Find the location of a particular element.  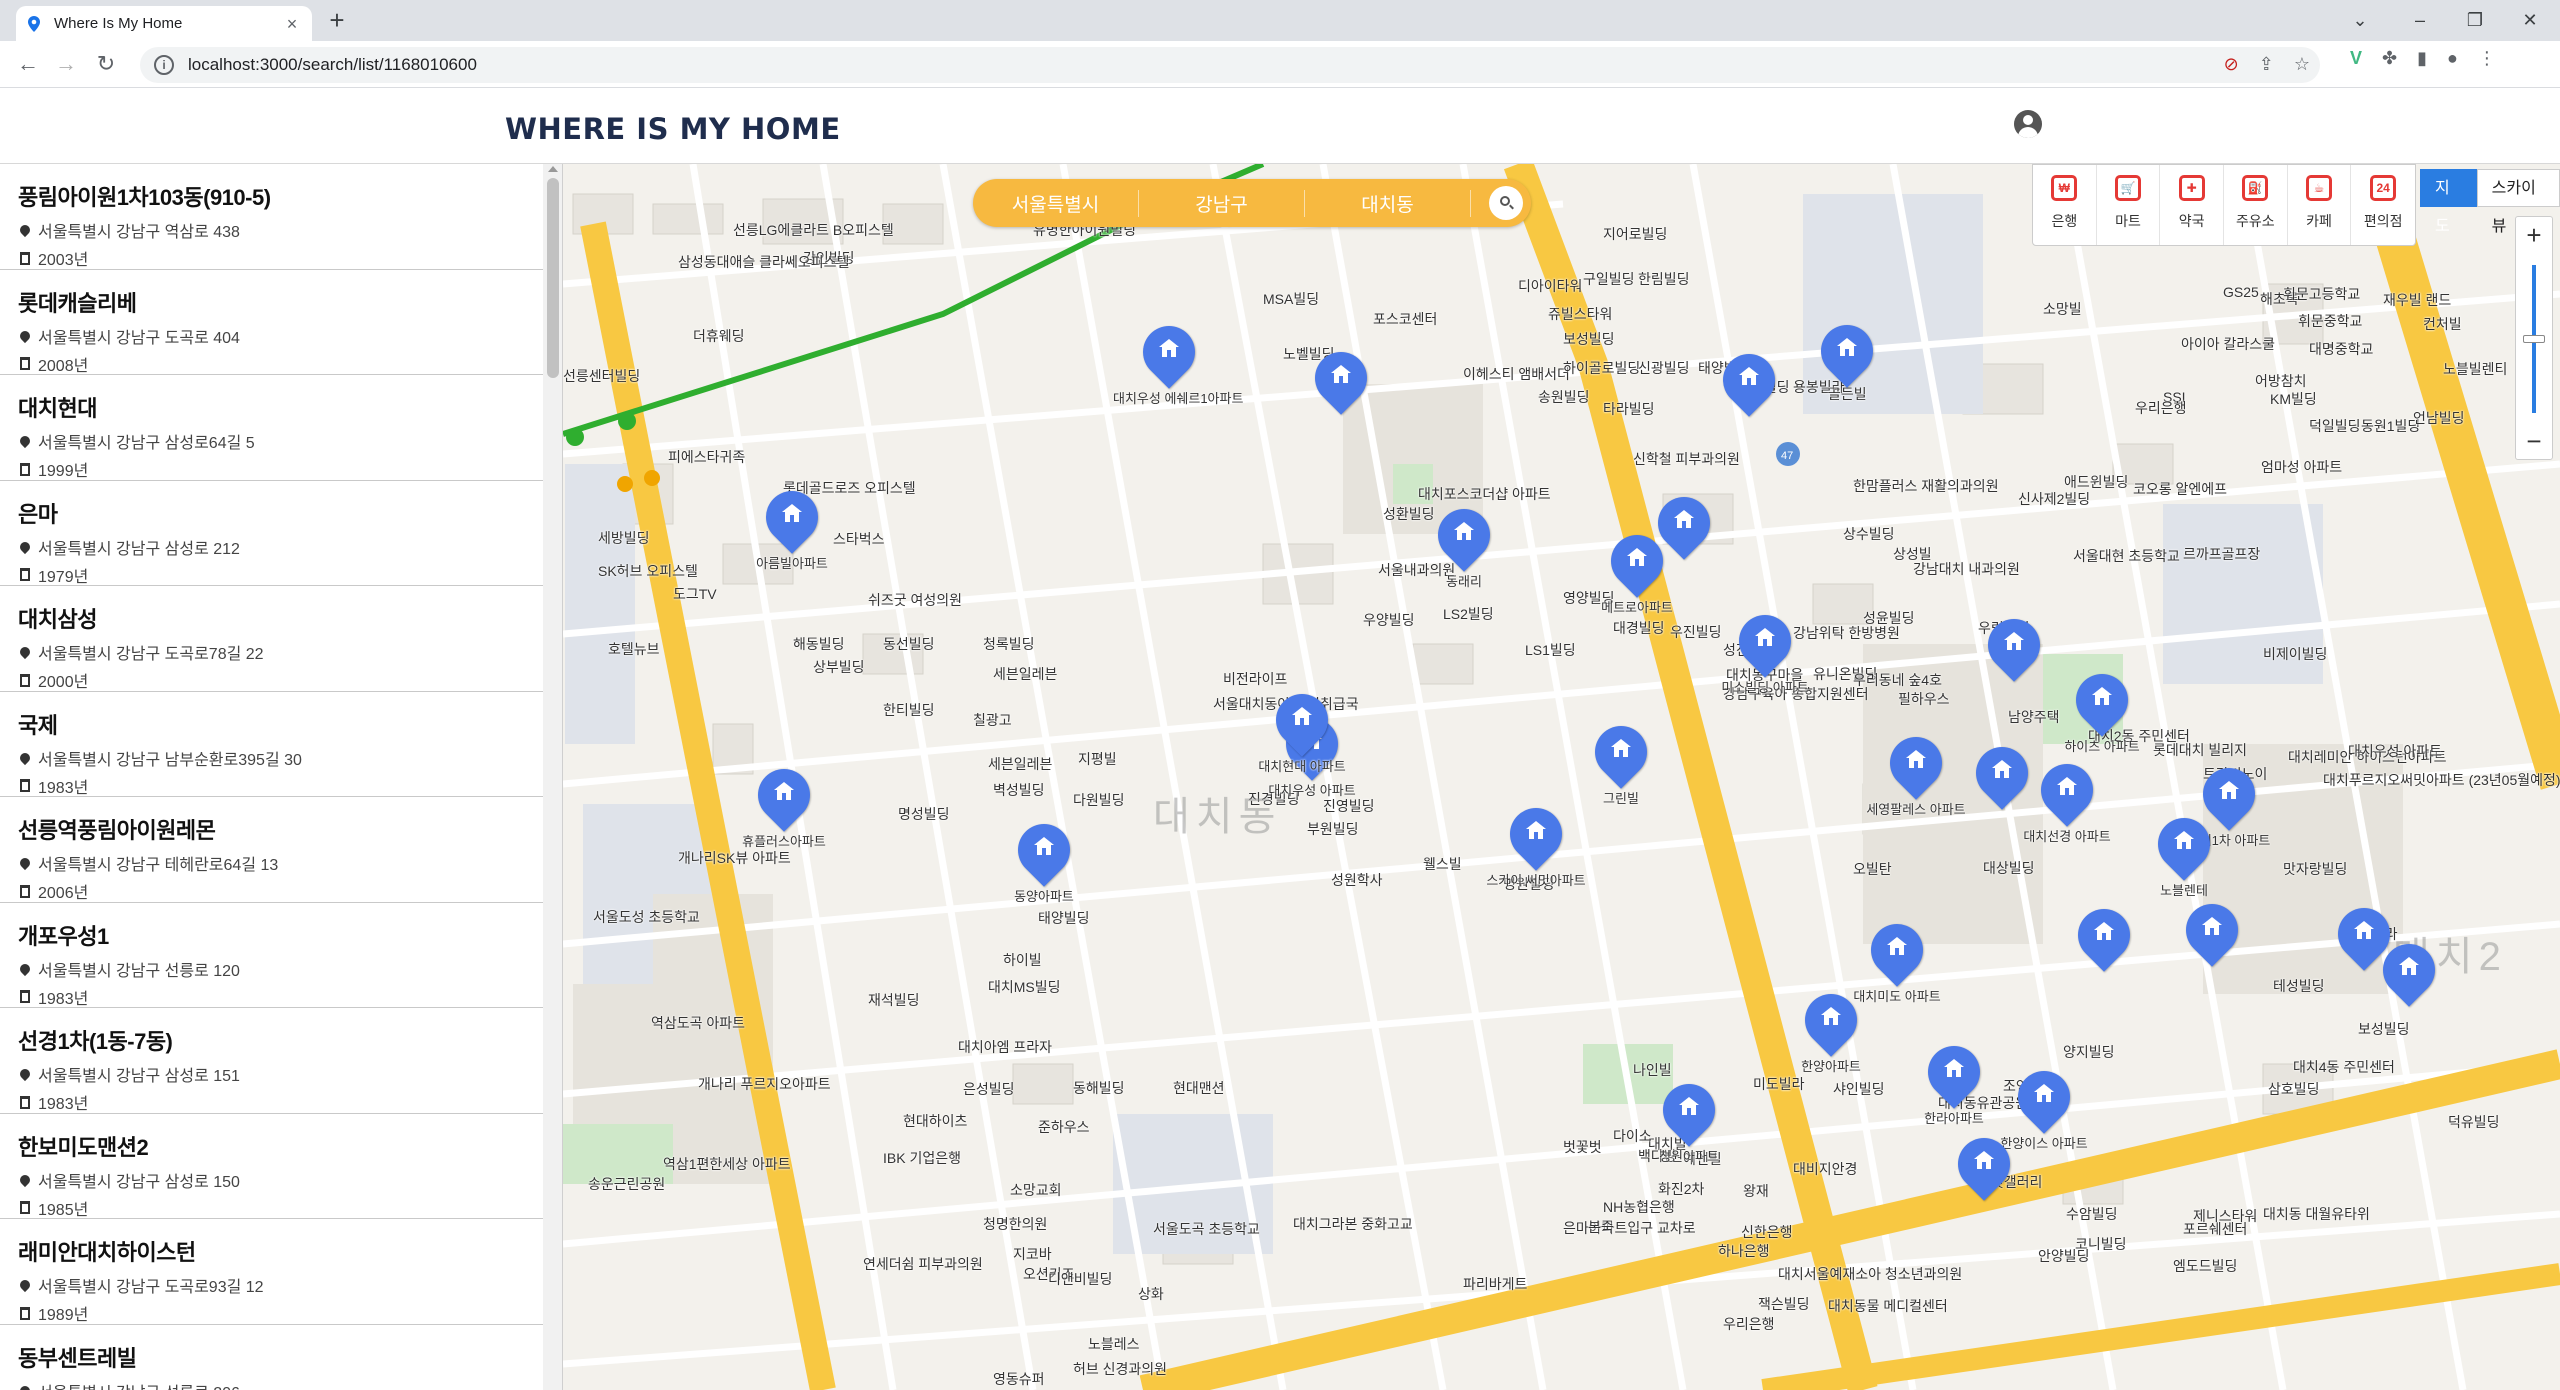

scrollbar-thumb is located at coordinates (553, 278).